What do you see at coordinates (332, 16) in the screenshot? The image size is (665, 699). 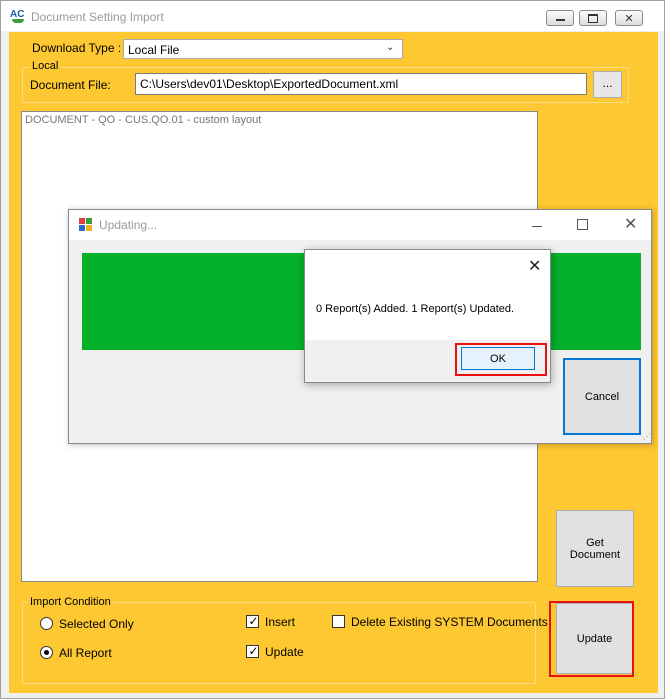 I see `title-bar: AC Document Setting Import ✕` at bounding box center [332, 16].